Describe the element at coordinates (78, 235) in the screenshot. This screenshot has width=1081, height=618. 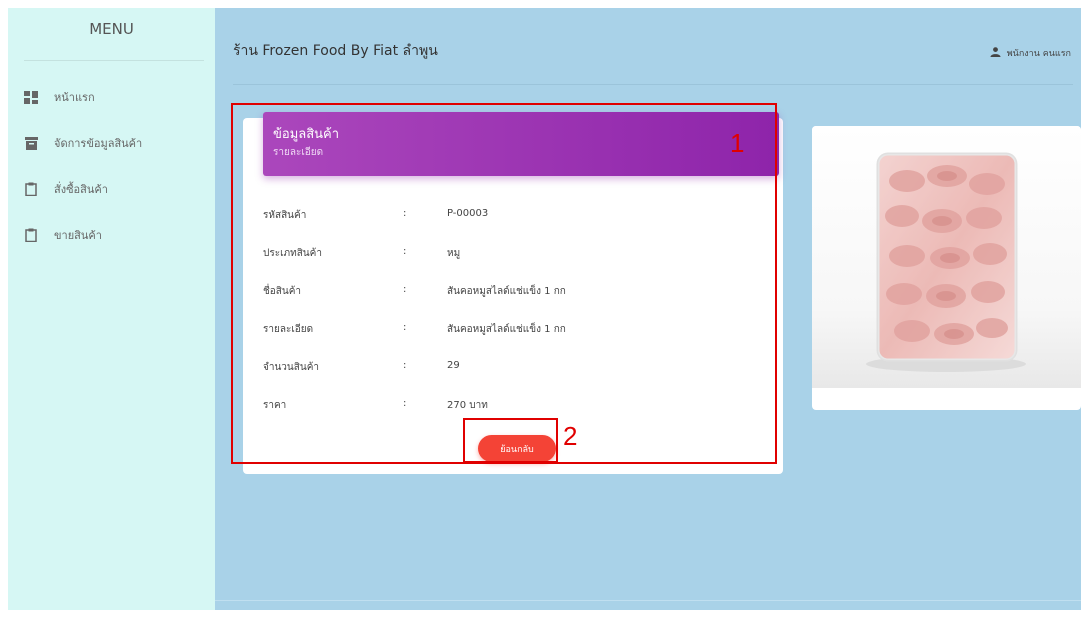
I see `sidebar-item-label: ขายสินค้า` at that location.